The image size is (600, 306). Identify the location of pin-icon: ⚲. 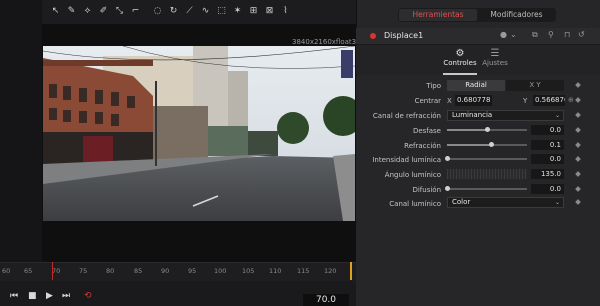
(551, 34).